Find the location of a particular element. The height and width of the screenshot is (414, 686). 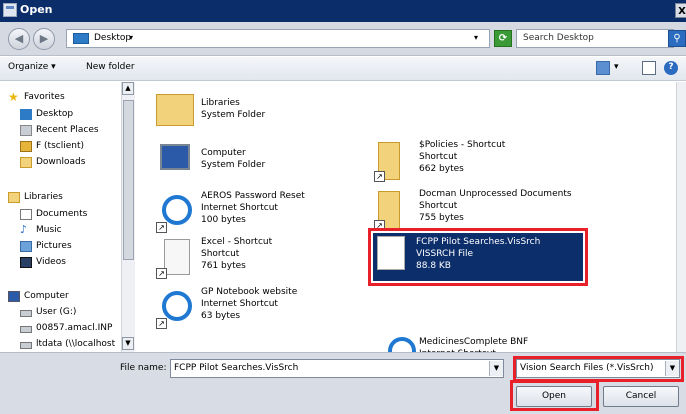

star-icon: ★ is located at coordinates (13, 97).